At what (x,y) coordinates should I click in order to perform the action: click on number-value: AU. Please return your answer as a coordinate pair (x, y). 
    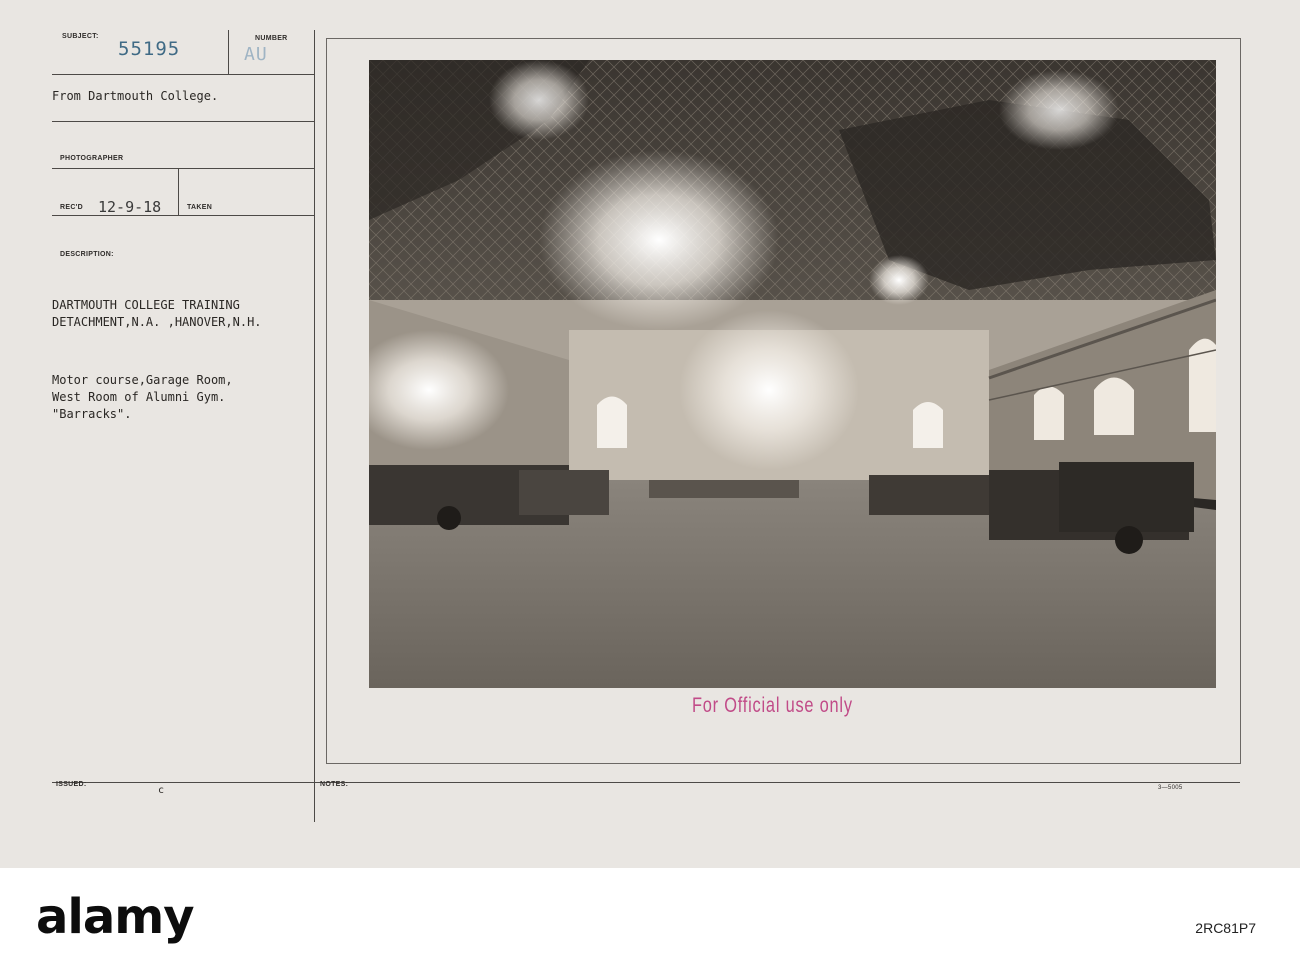
    Looking at the image, I should click on (256, 54).